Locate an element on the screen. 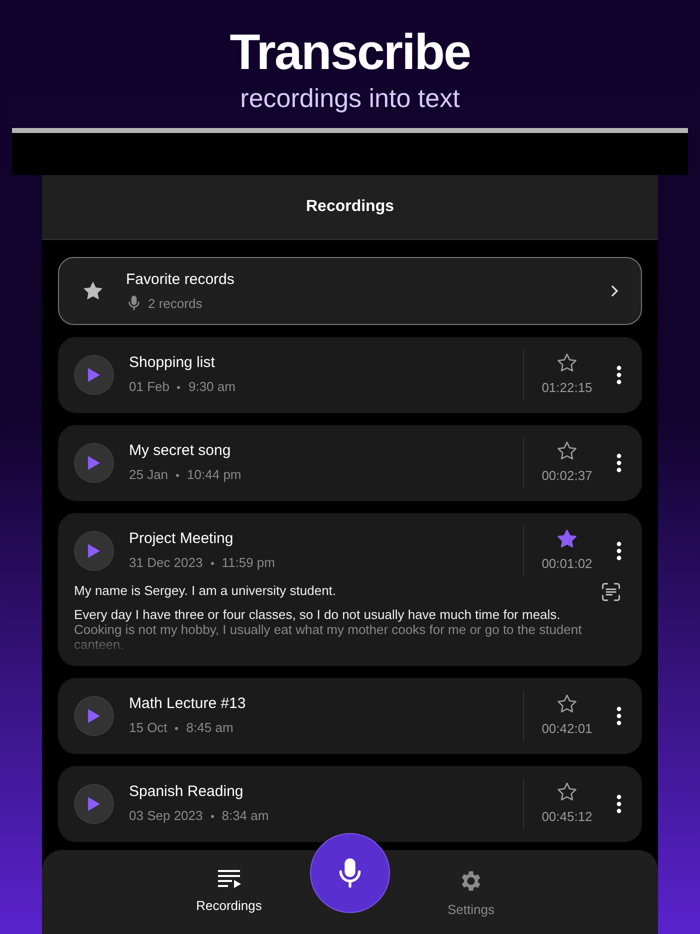 The width and height of the screenshot is (700, 934). recording-date: 03 Sep 2023 is located at coordinates (166, 816).